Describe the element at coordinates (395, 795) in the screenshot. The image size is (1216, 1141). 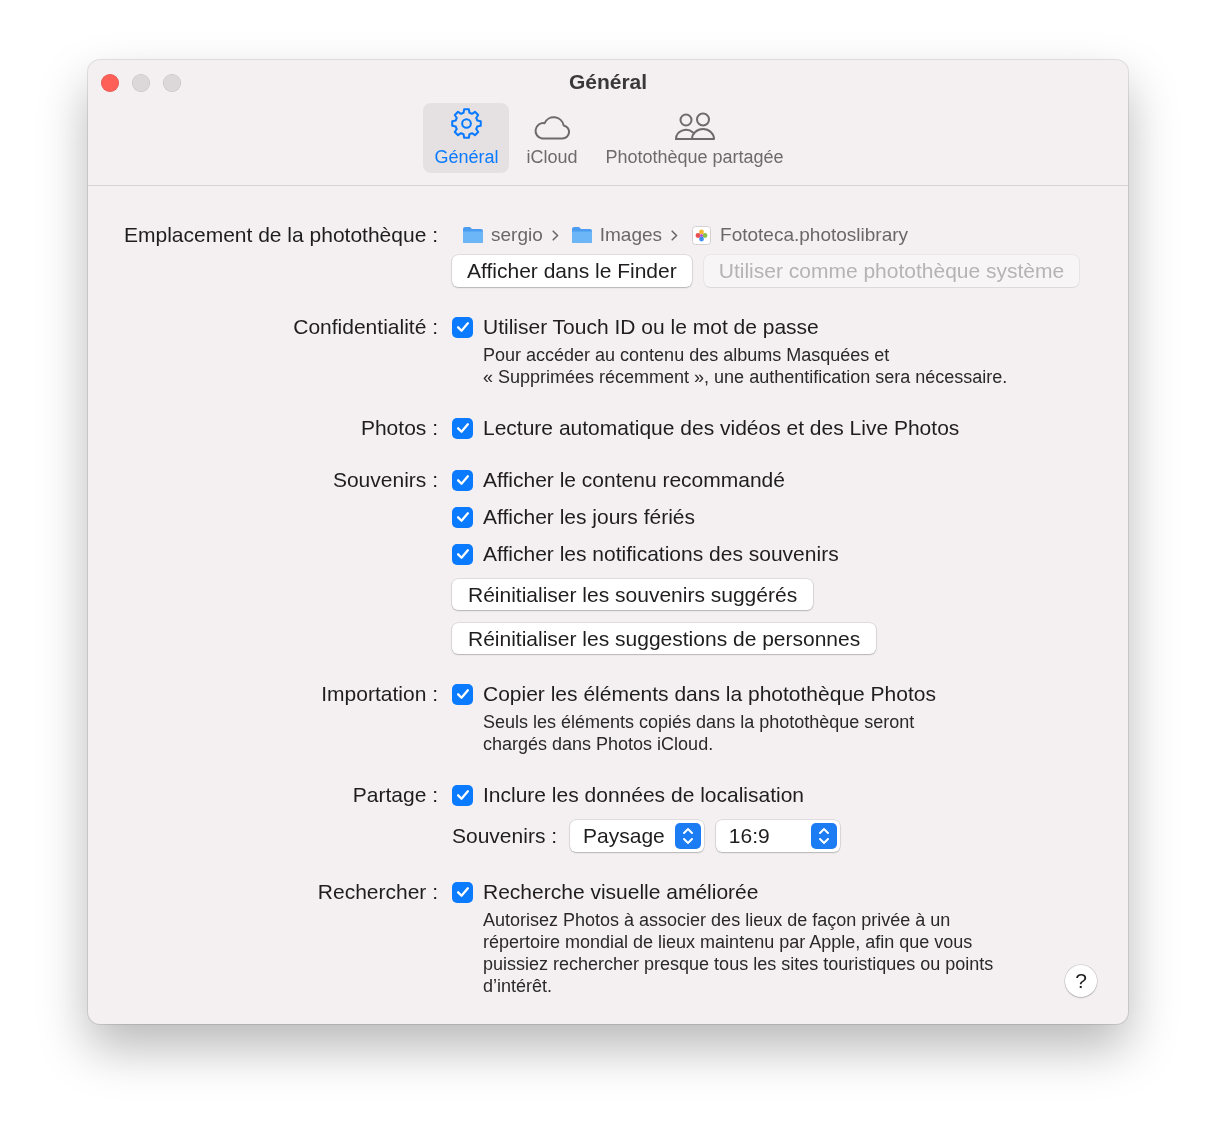
I see `setting-label: Partage :` at that location.